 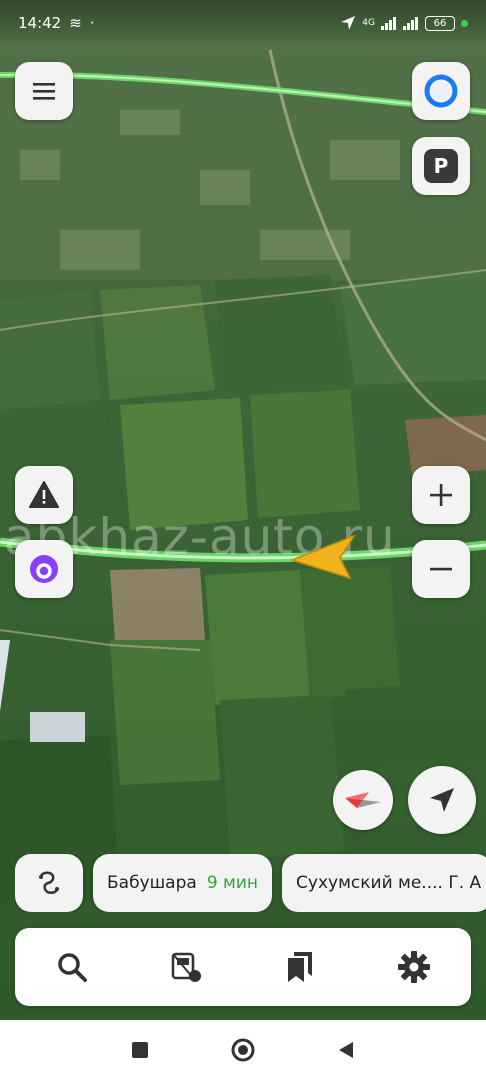 I want to click on zoom-out-button, so click(x=441, y=569).